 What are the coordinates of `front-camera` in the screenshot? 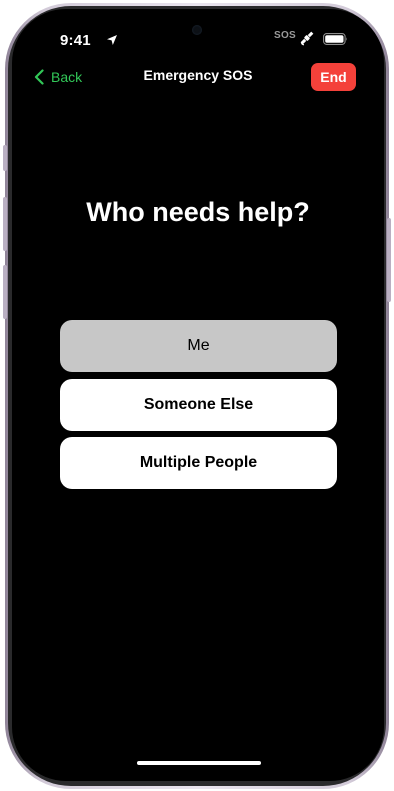 It's located at (197, 30).